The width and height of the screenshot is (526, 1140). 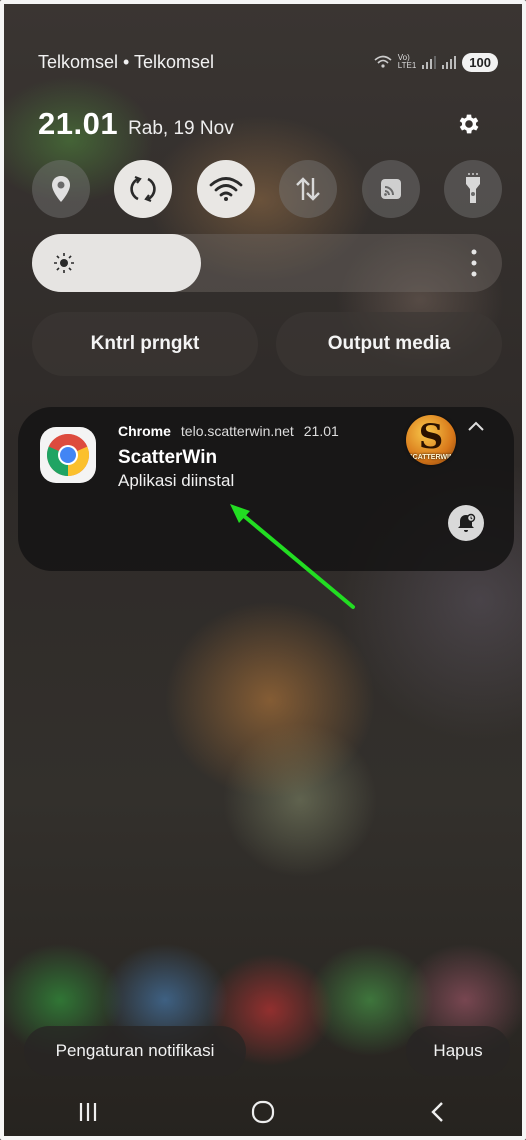 What do you see at coordinates (383, 61) in the screenshot?
I see `wifi-calling-icon` at bounding box center [383, 61].